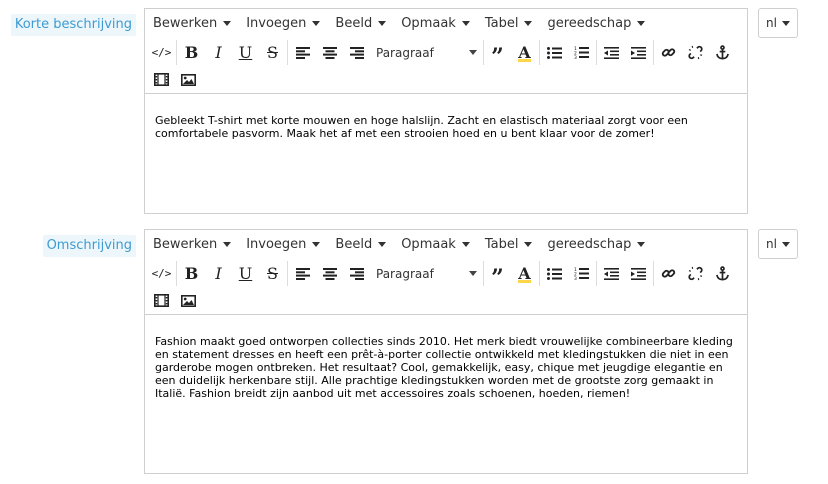 The image size is (828, 484). I want to click on editor-toolbar: </> B I U S Paragraaf ” A 1 2 3, so click(446, 286).